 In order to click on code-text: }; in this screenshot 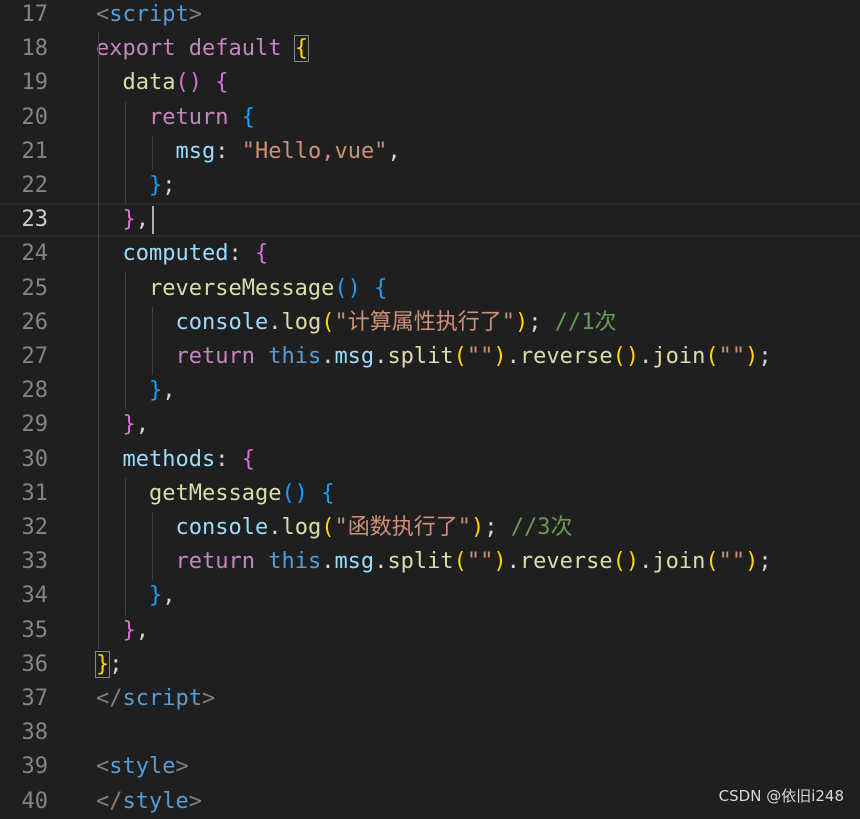, I will do `click(108, 665)`.